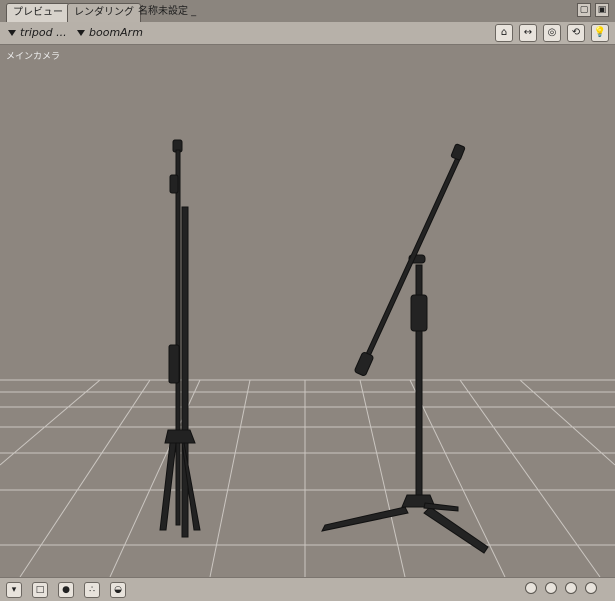  What do you see at coordinates (167, 12) in the screenshot?
I see `tab-untitled: 名称未設定 _` at bounding box center [167, 12].